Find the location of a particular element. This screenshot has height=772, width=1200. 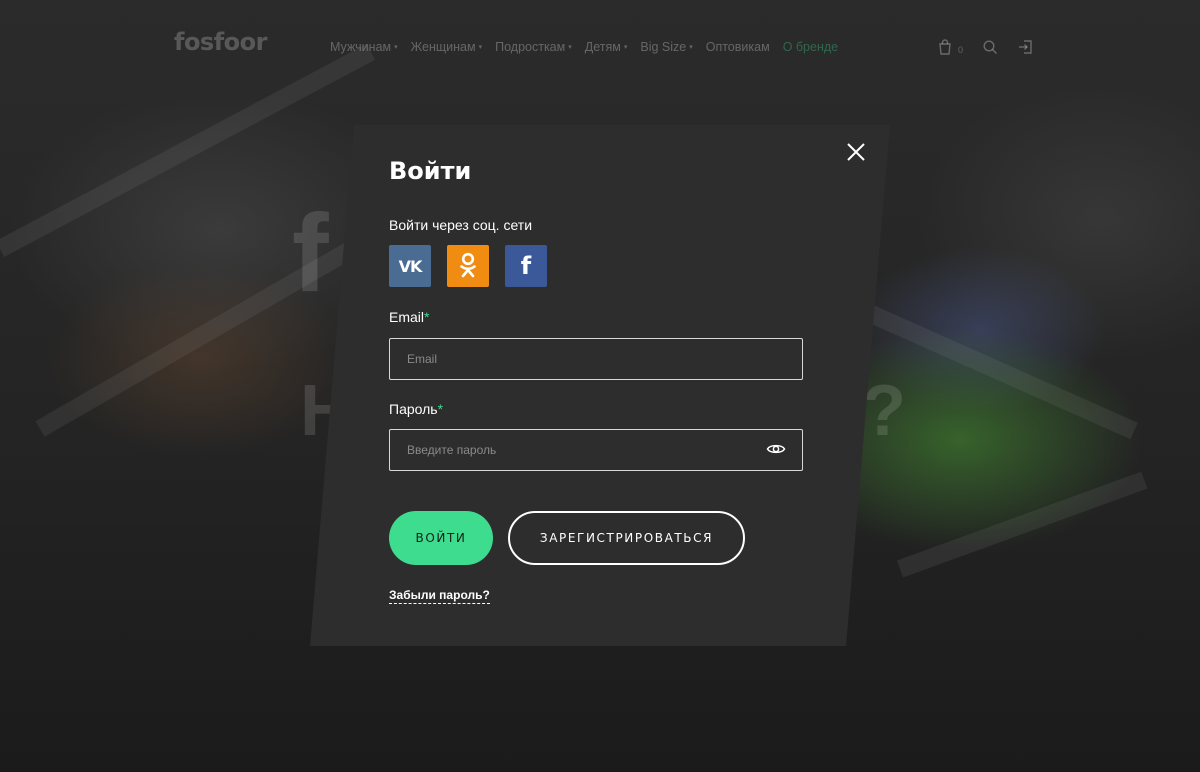

social-login-label: Войти через соц. сети is located at coordinates (461, 225).